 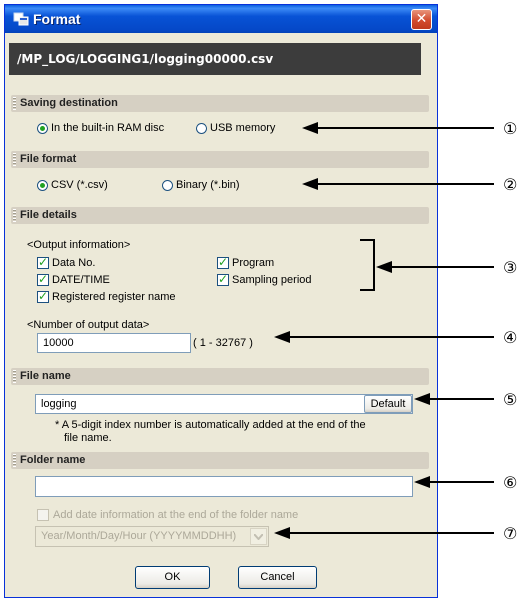 What do you see at coordinates (48, 215) in the screenshot?
I see `section-header: File details` at bounding box center [48, 215].